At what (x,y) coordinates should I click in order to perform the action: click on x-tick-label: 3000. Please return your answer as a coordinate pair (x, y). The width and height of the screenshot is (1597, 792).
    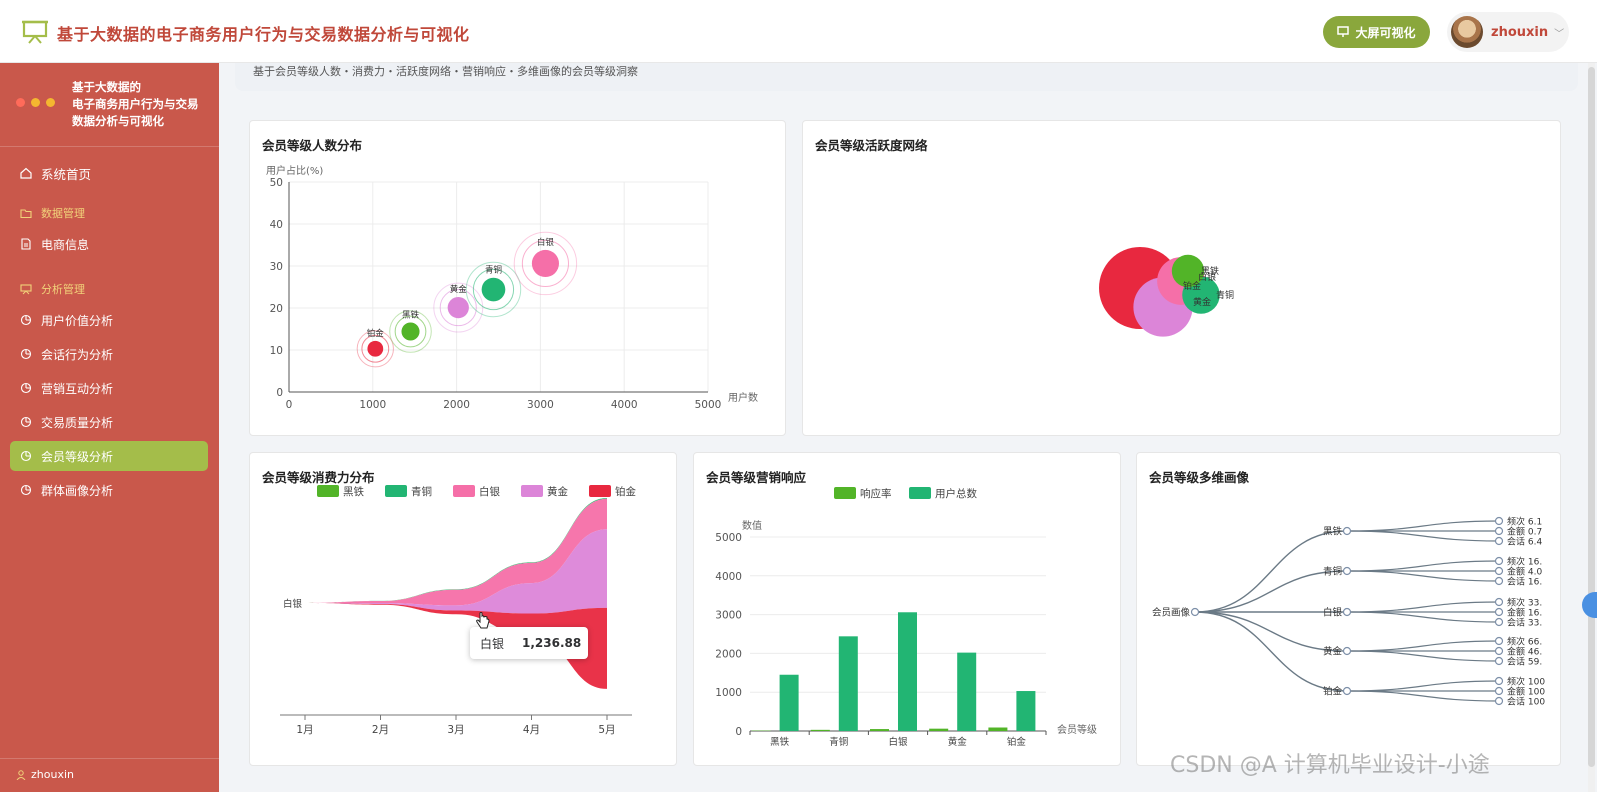
    Looking at the image, I should click on (540, 405).